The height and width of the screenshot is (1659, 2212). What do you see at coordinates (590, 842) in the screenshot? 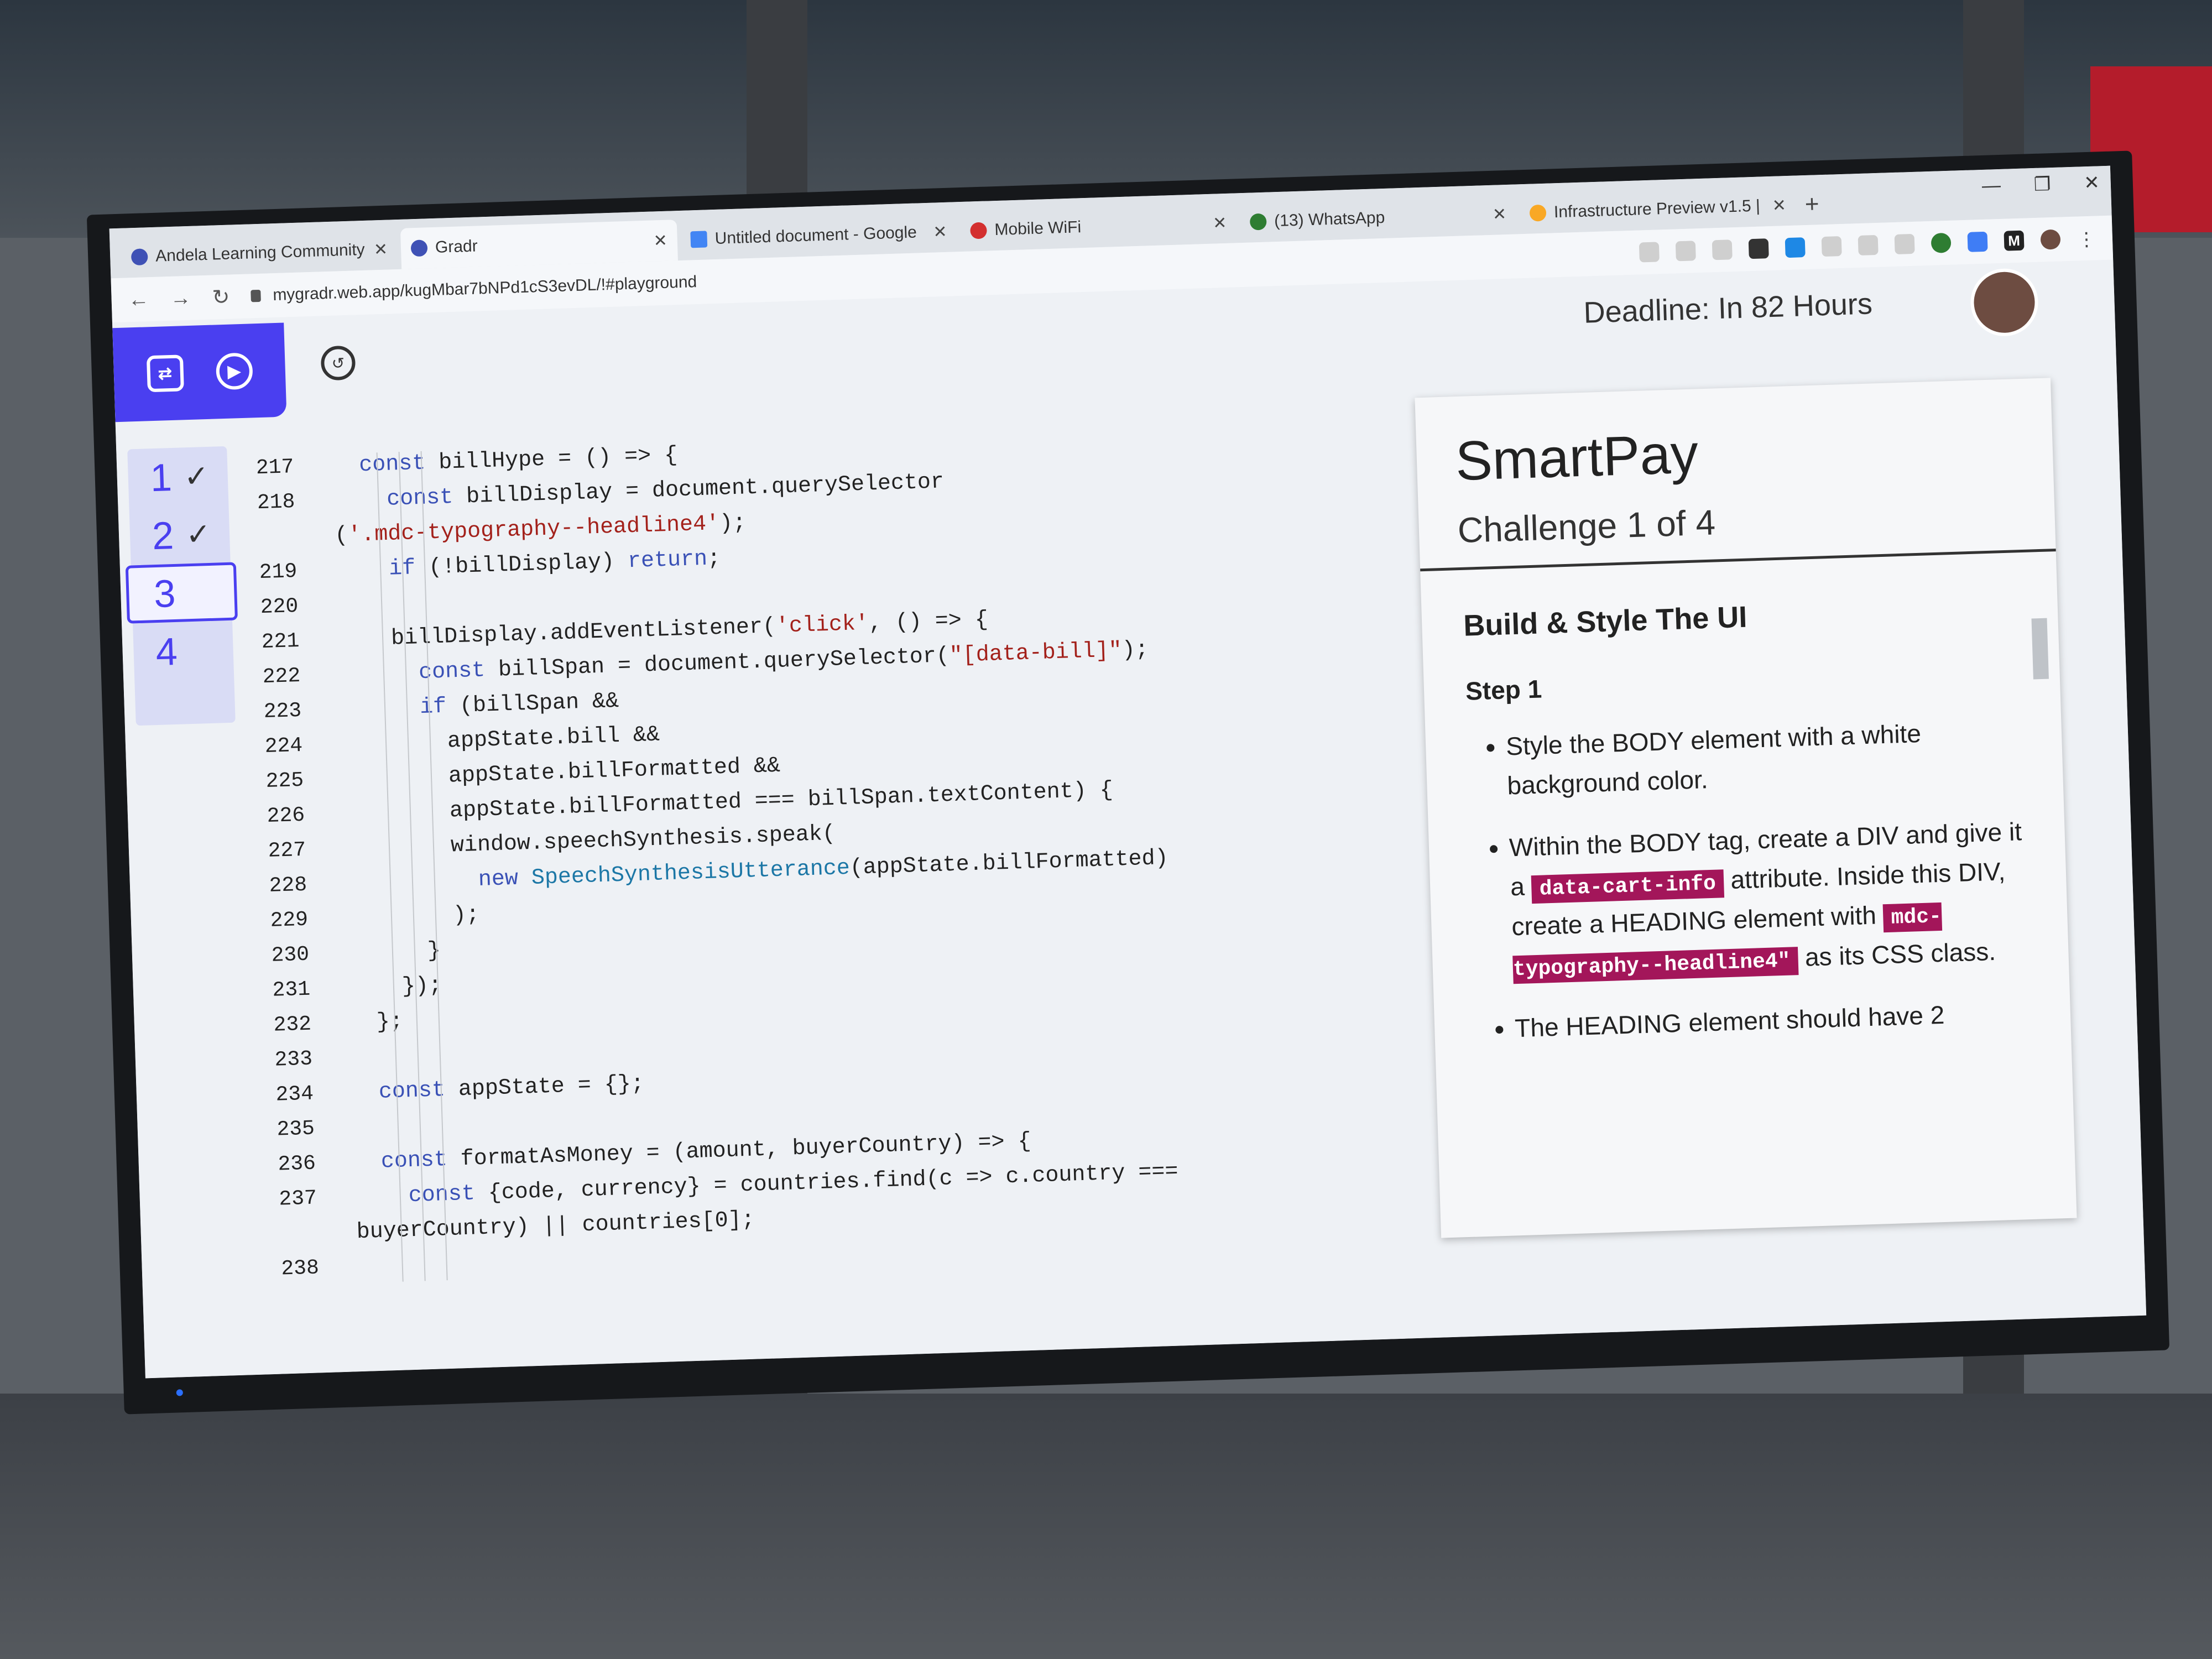
I see `code-line: window.speechSynthesis.speak(` at bounding box center [590, 842].